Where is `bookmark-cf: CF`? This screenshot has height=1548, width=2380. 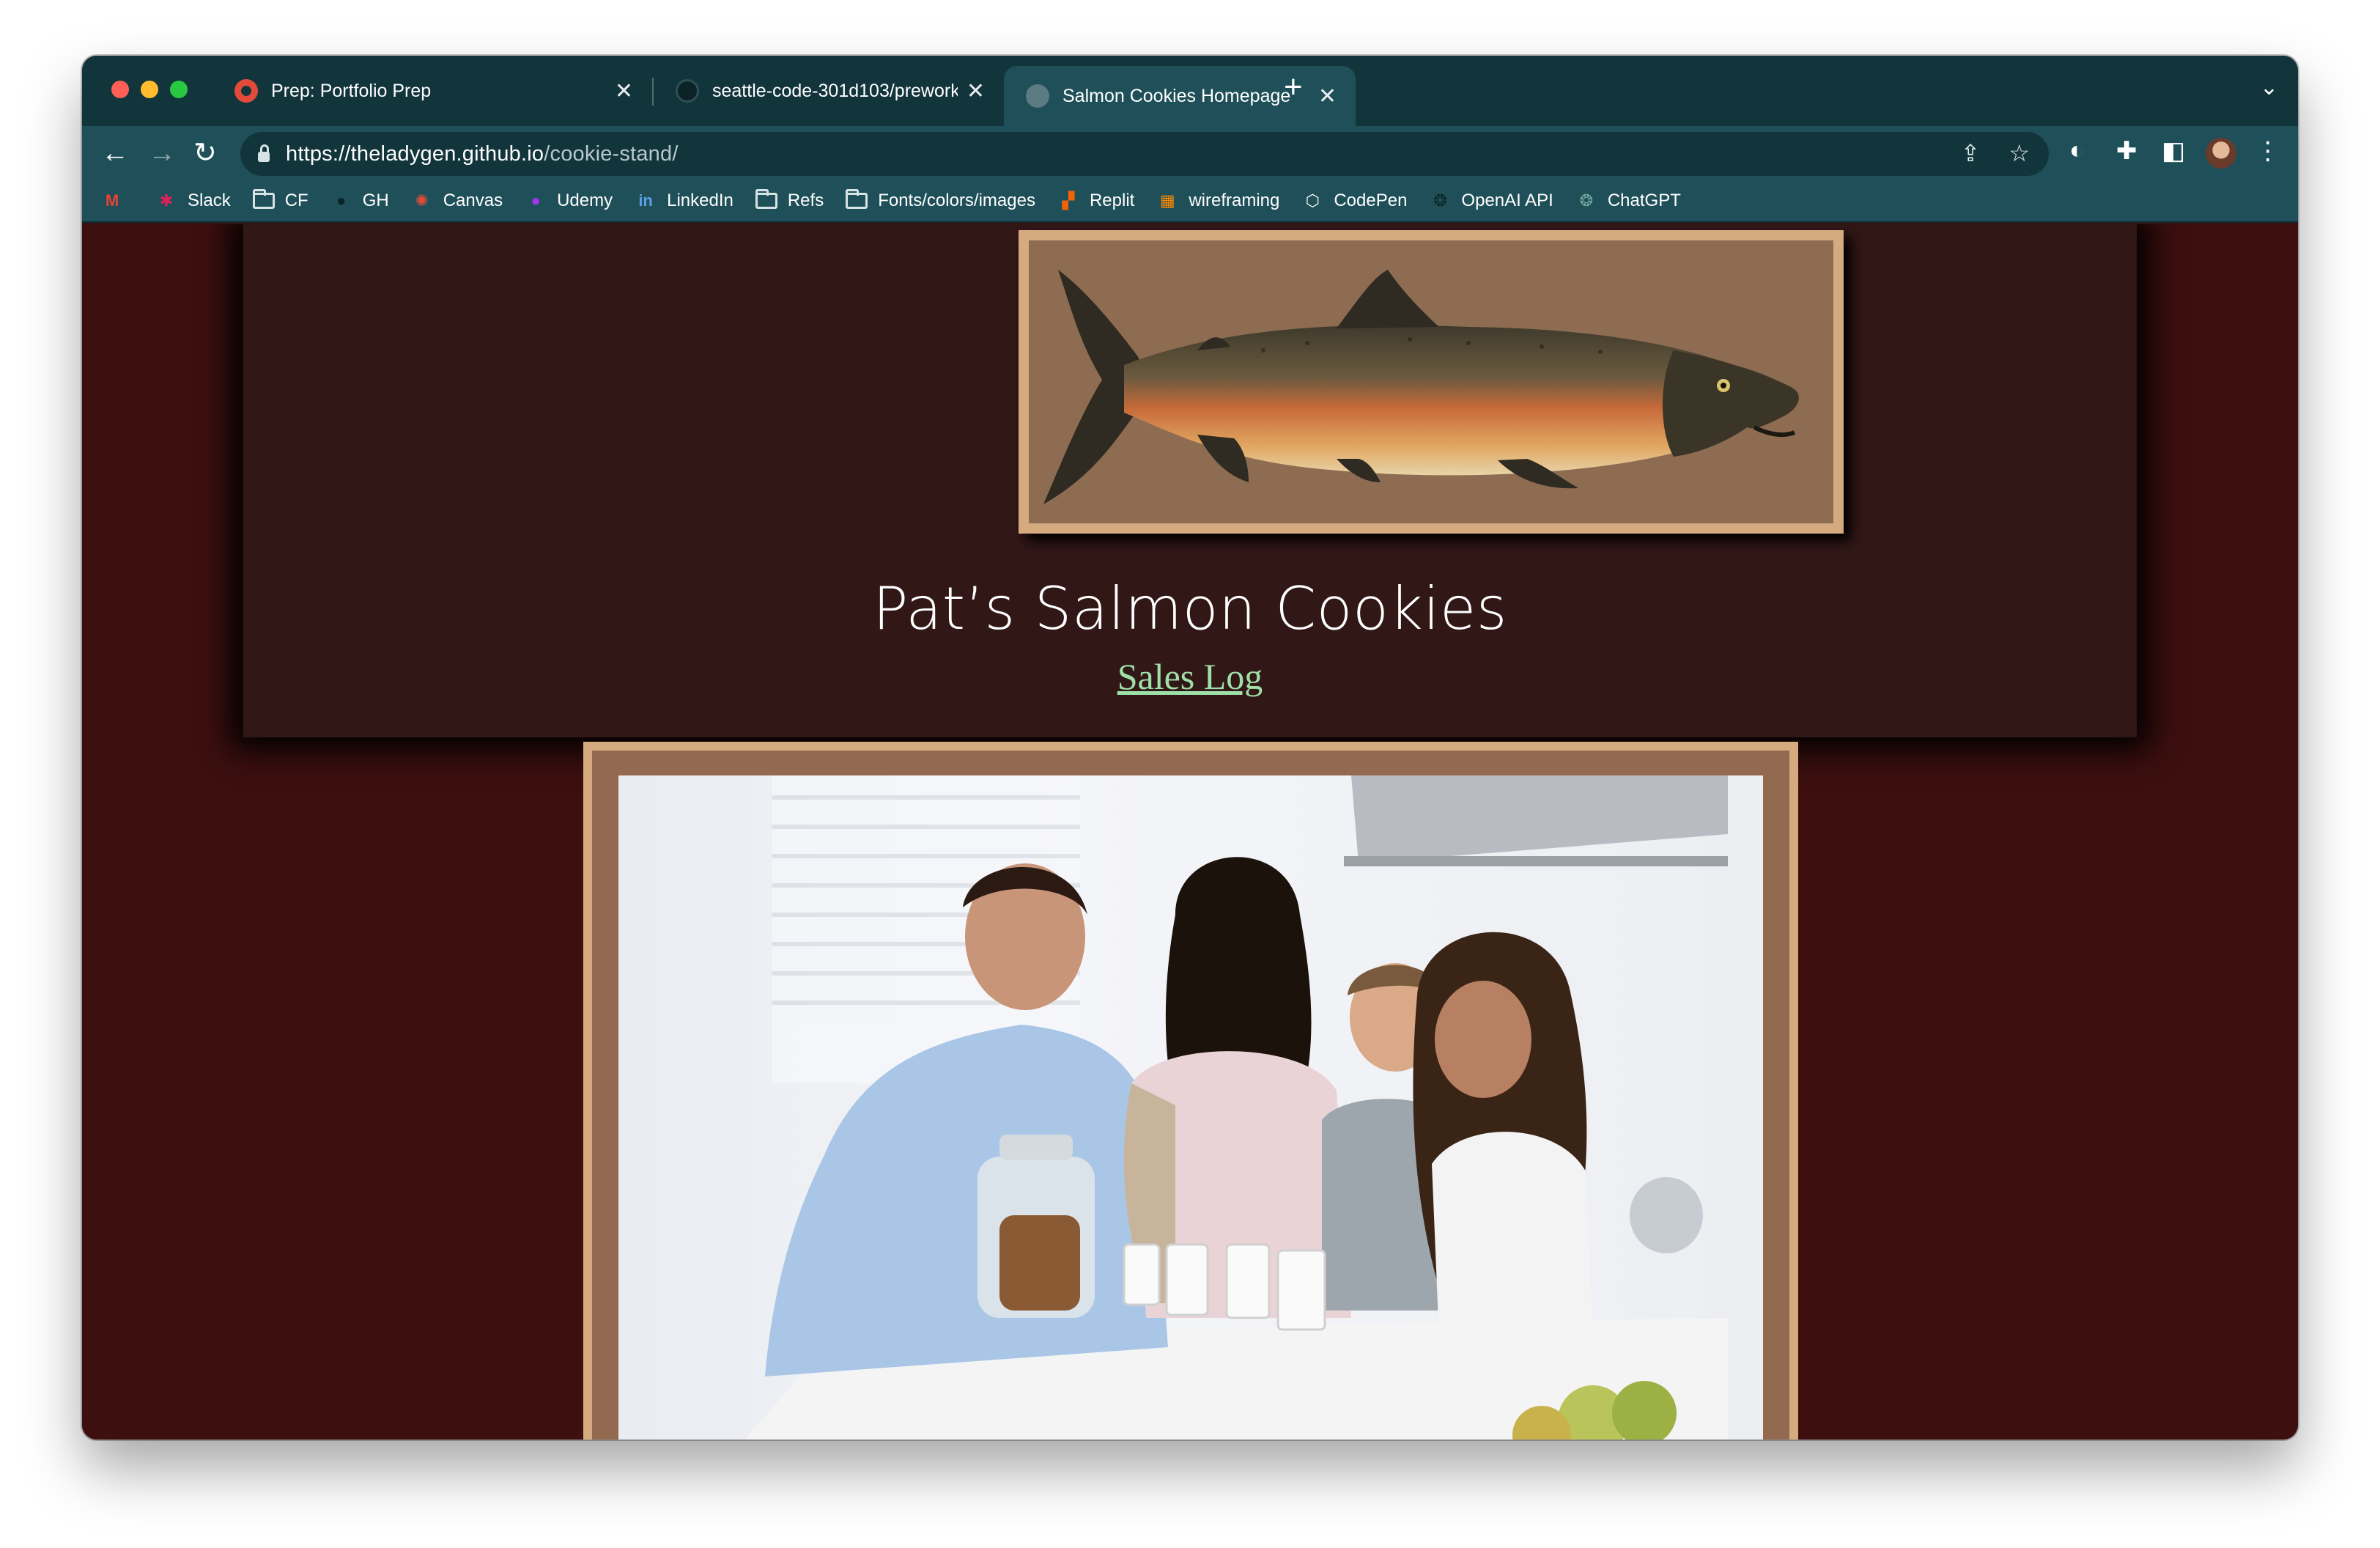 bookmark-cf: CF is located at coordinates (280, 200).